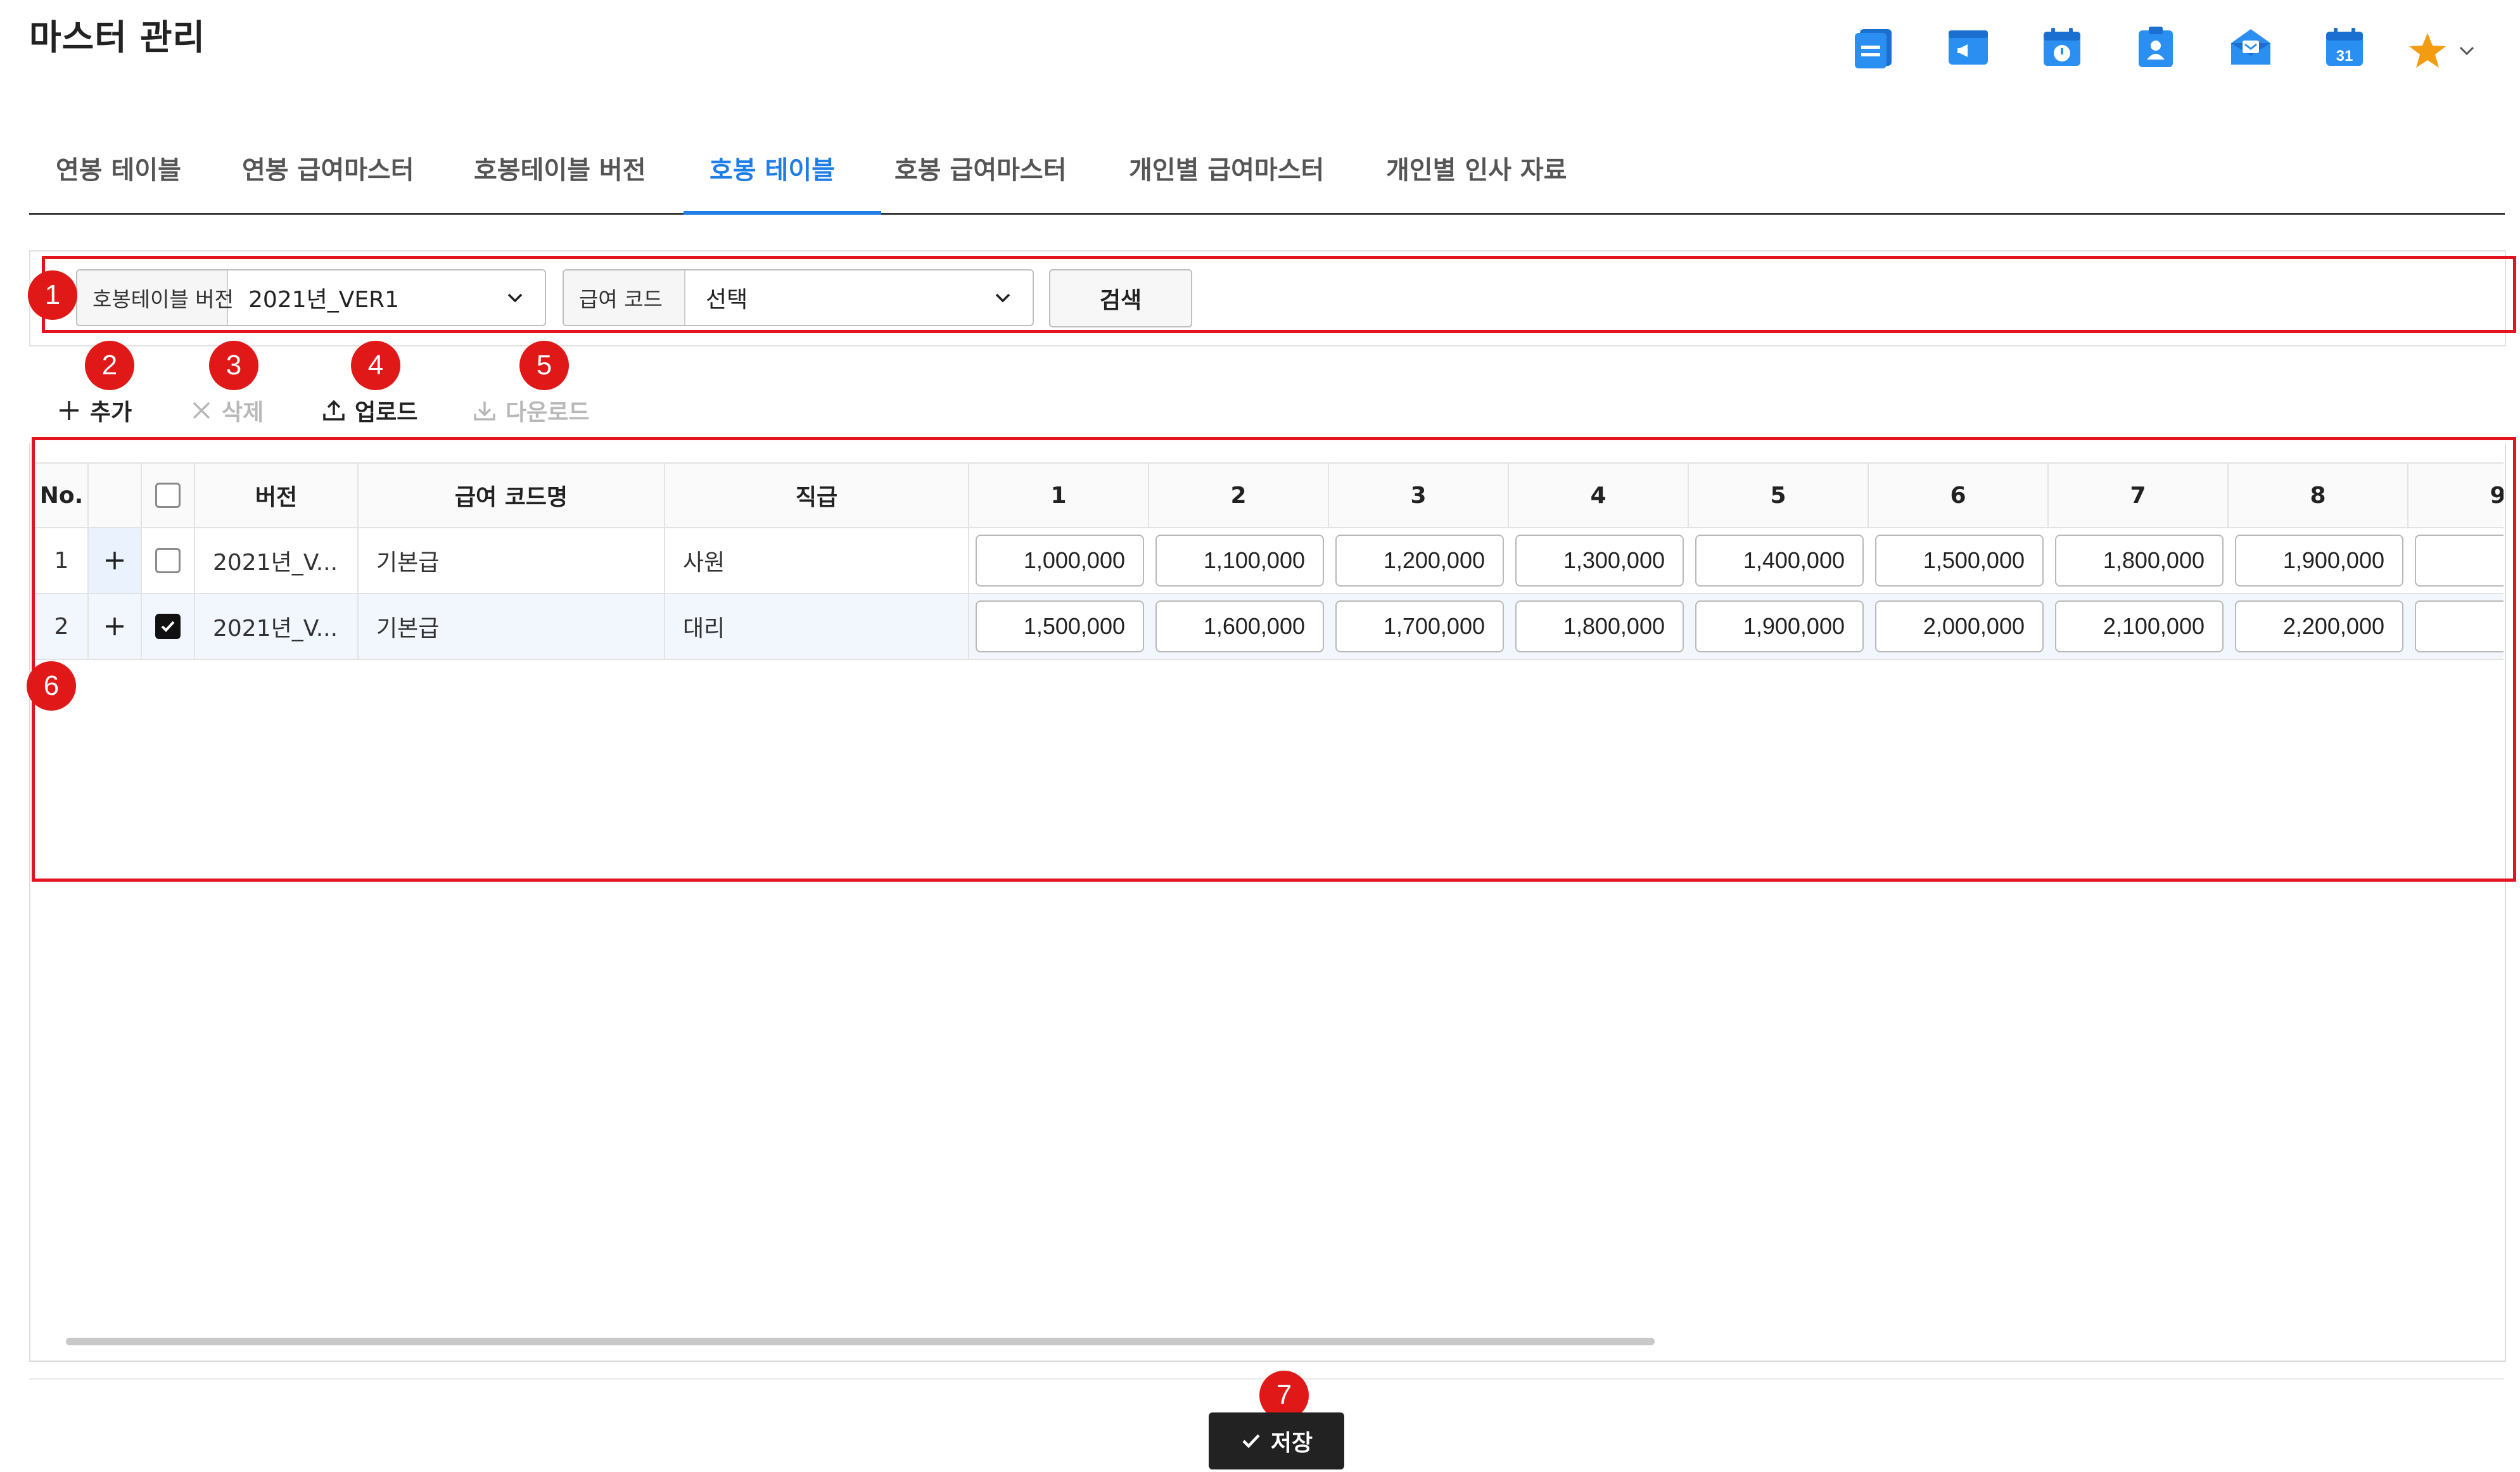 Image resolution: width=2520 pixels, height=1472 pixels. What do you see at coordinates (1968, 47) in the screenshot?
I see `announcement-icon` at bounding box center [1968, 47].